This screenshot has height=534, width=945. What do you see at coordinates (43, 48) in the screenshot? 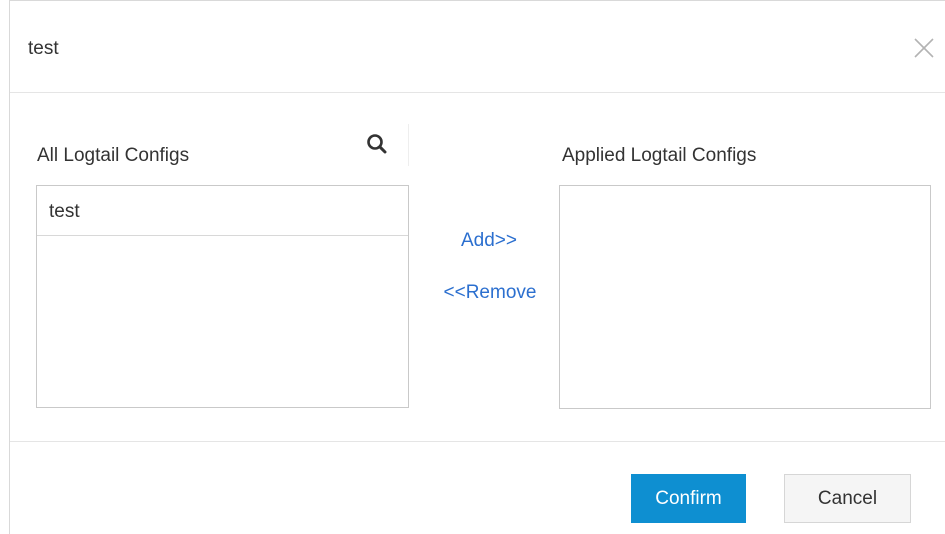
I see `dialog-title: test` at bounding box center [43, 48].